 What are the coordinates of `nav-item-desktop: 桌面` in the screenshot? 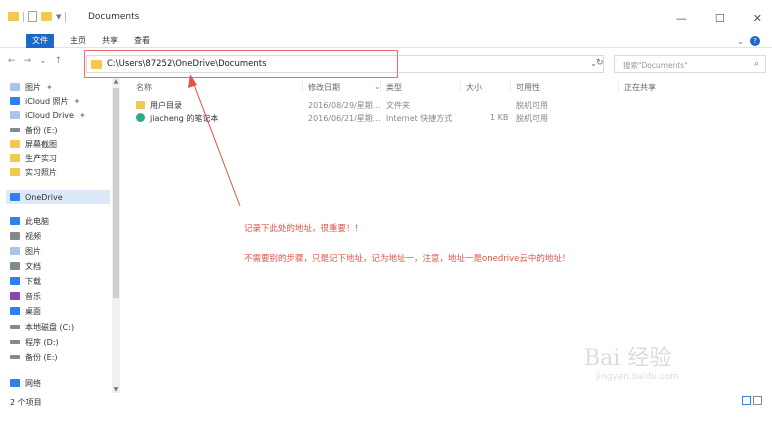 It's located at (25, 311).